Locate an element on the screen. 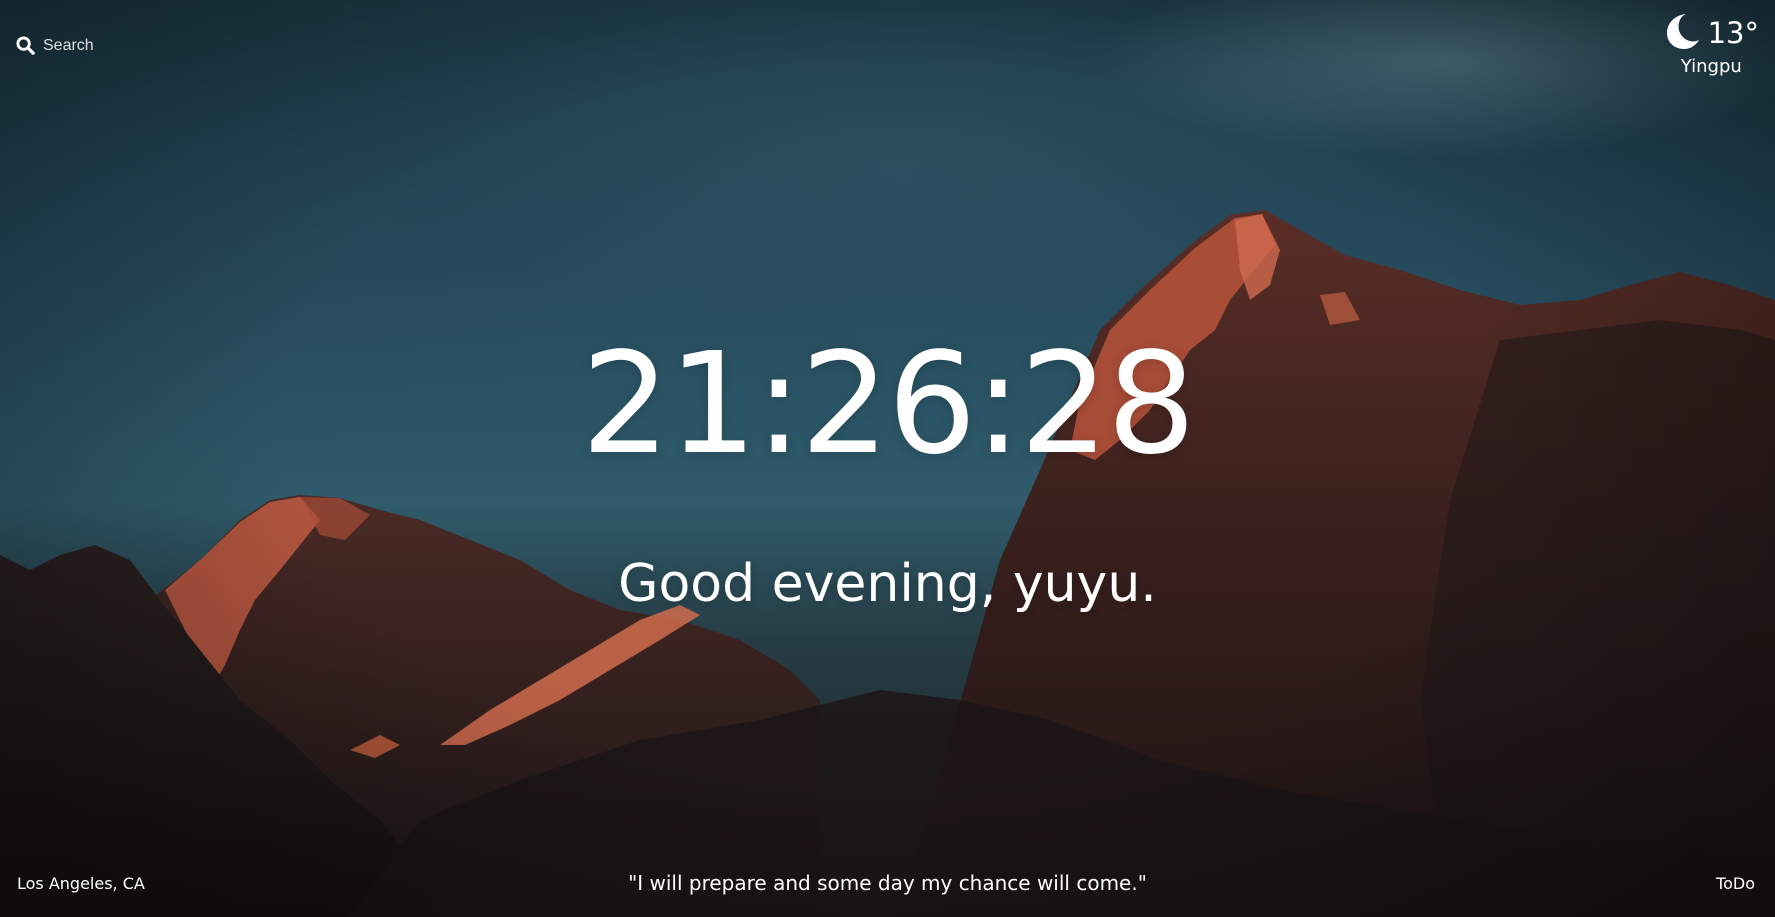  search-input is located at coordinates (143, 45).